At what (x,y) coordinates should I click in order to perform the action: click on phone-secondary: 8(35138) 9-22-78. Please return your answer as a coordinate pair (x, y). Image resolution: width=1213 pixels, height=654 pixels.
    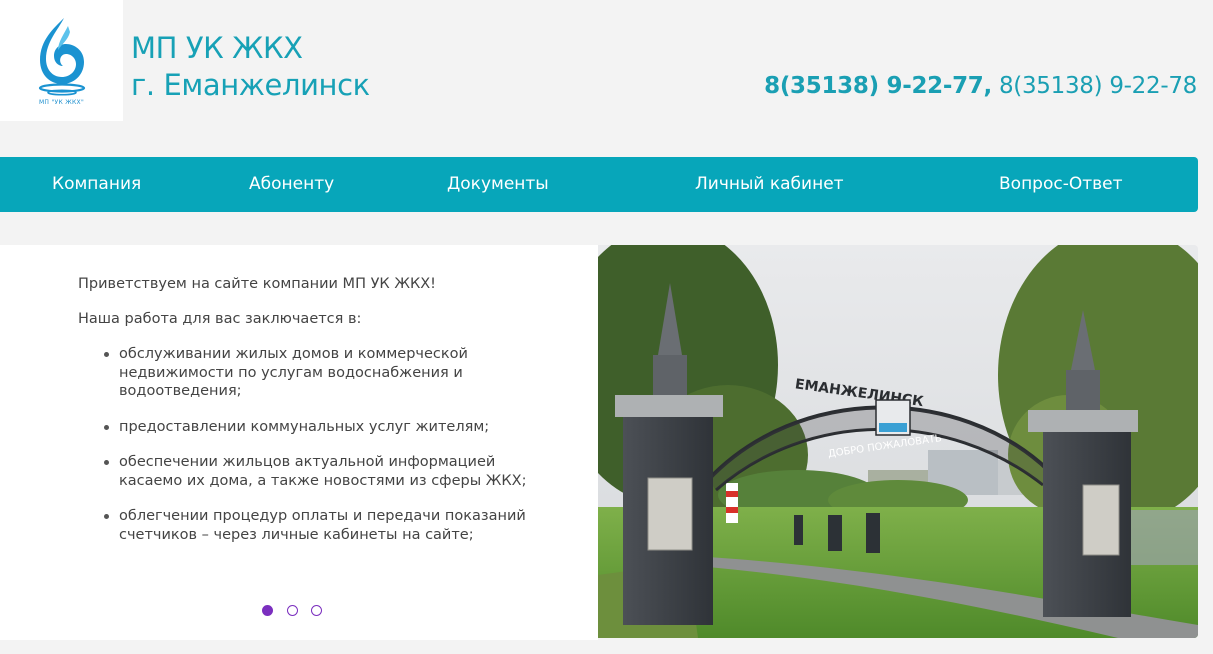
    Looking at the image, I should click on (1098, 86).